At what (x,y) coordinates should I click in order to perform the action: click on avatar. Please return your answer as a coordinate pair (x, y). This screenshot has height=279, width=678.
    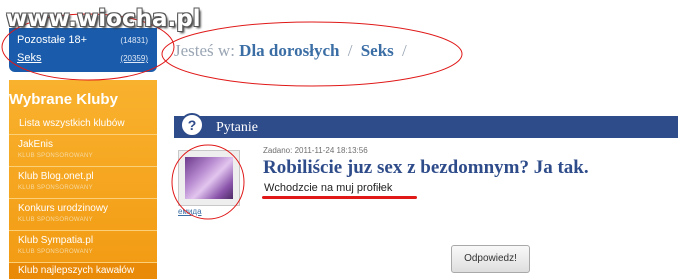
    Looking at the image, I should click on (209, 178).